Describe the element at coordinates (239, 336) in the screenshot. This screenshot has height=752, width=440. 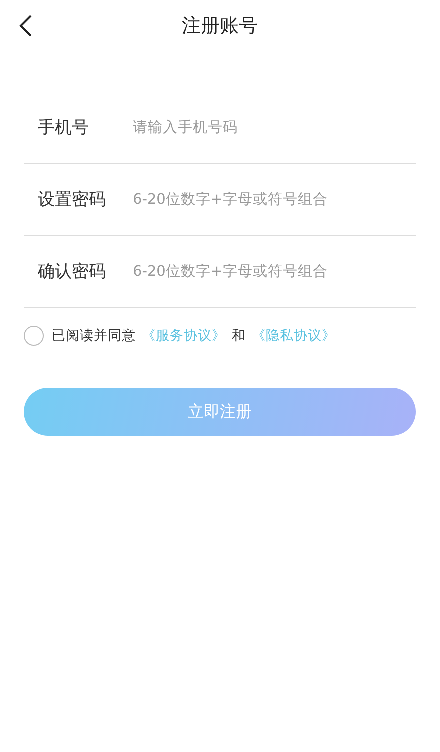
I see `agreement-text: 和` at that location.